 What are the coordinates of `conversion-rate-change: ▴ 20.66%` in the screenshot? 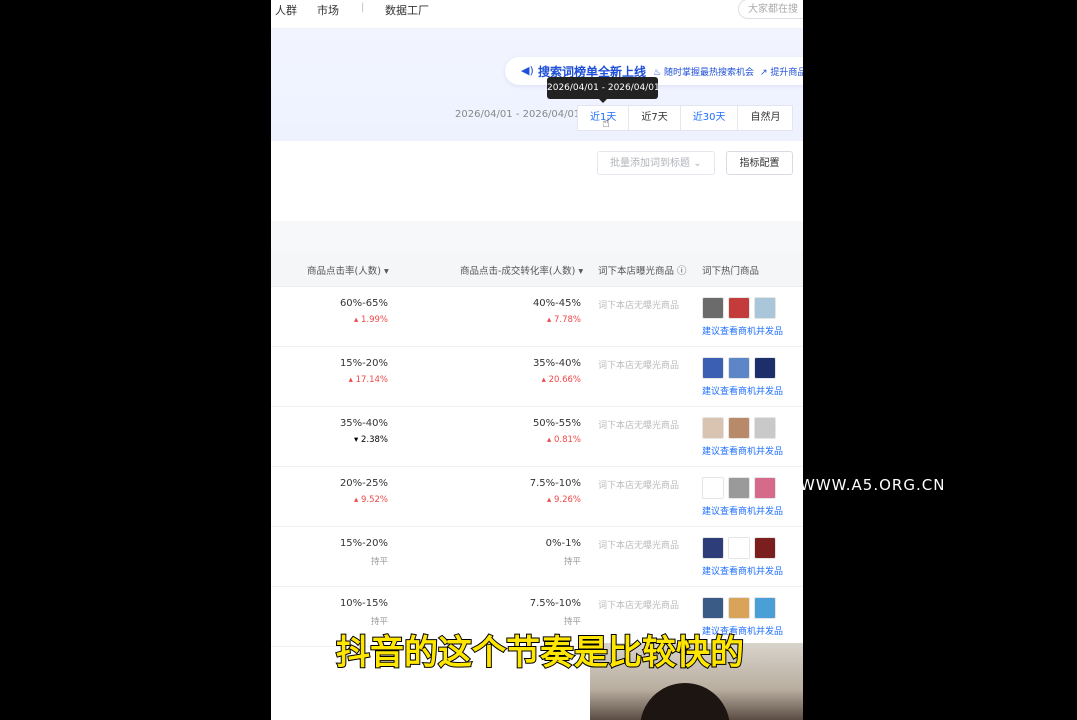 It's located at (561, 380).